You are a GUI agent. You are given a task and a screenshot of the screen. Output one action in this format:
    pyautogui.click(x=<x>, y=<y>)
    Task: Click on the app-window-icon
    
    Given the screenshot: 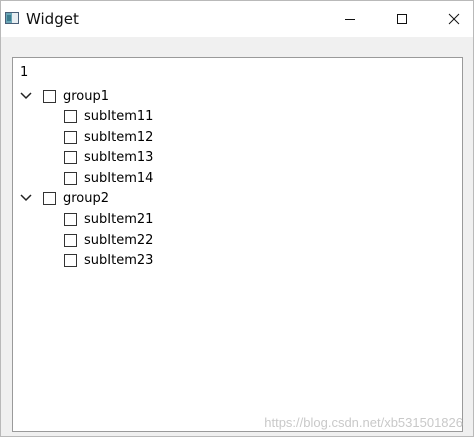 What is the action you would take?
    pyautogui.click(x=12, y=18)
    